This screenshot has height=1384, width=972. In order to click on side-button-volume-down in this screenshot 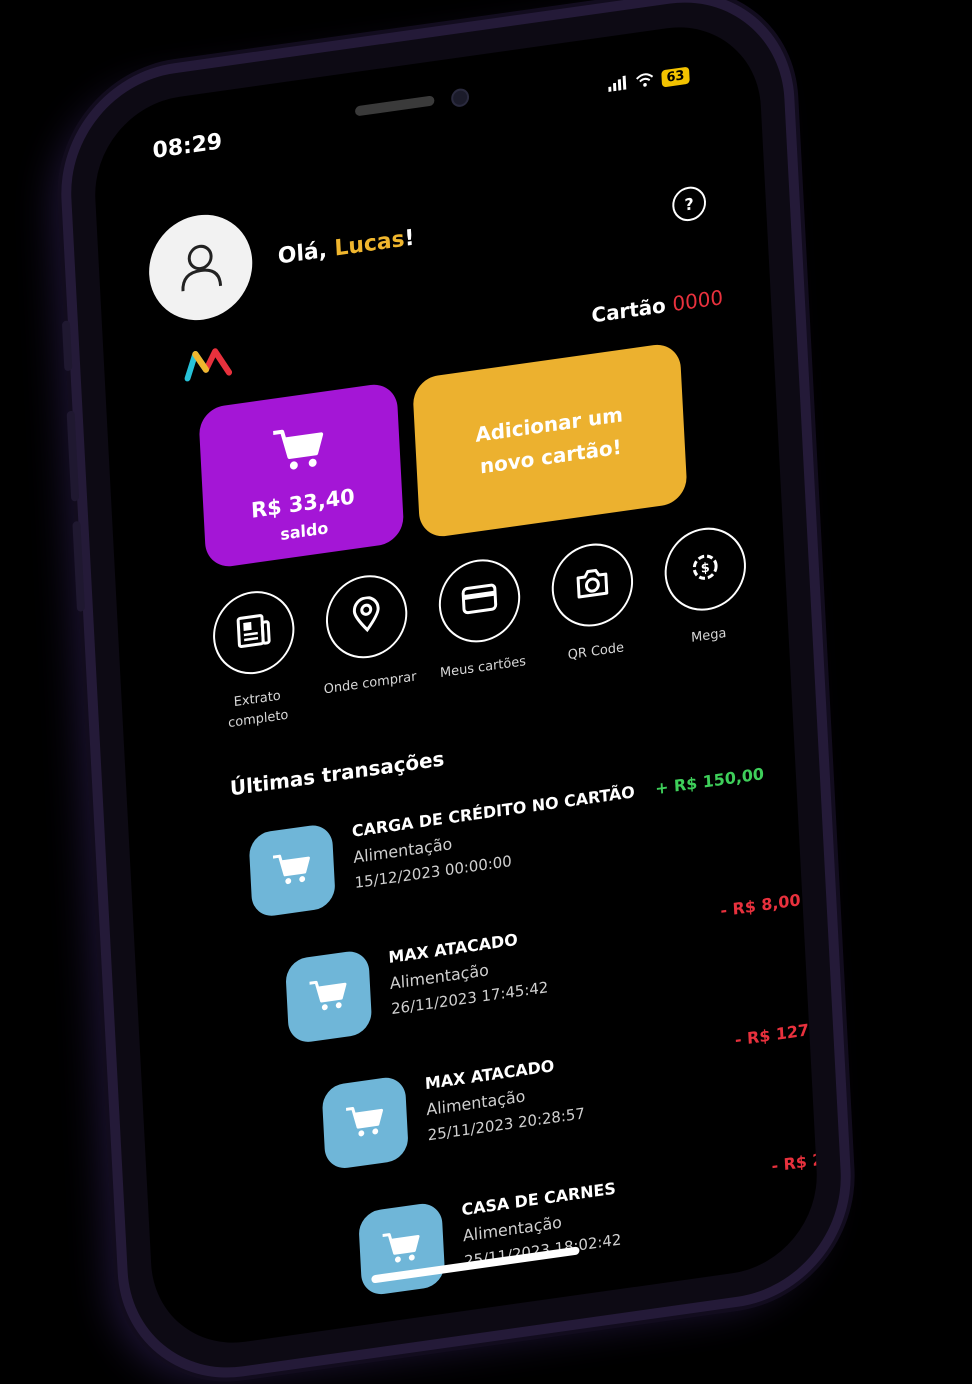, I will do `click(79, 566)`.